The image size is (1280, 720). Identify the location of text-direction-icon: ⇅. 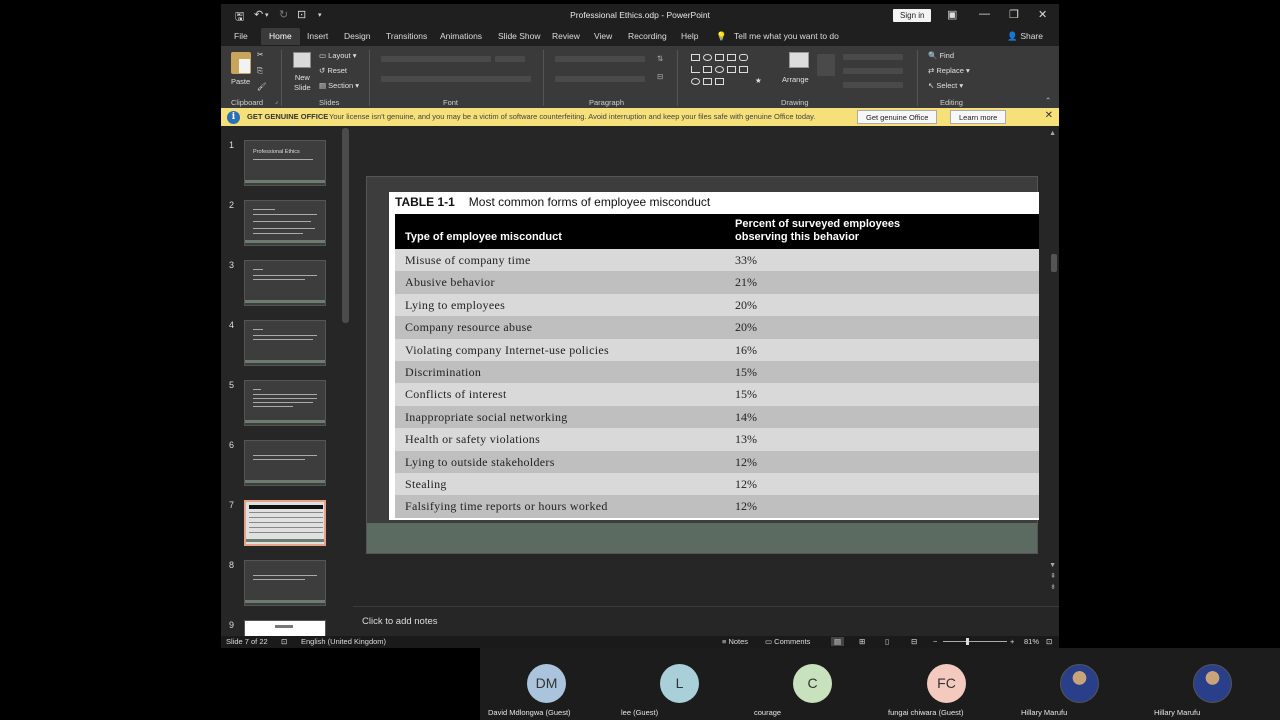
(660, 58).